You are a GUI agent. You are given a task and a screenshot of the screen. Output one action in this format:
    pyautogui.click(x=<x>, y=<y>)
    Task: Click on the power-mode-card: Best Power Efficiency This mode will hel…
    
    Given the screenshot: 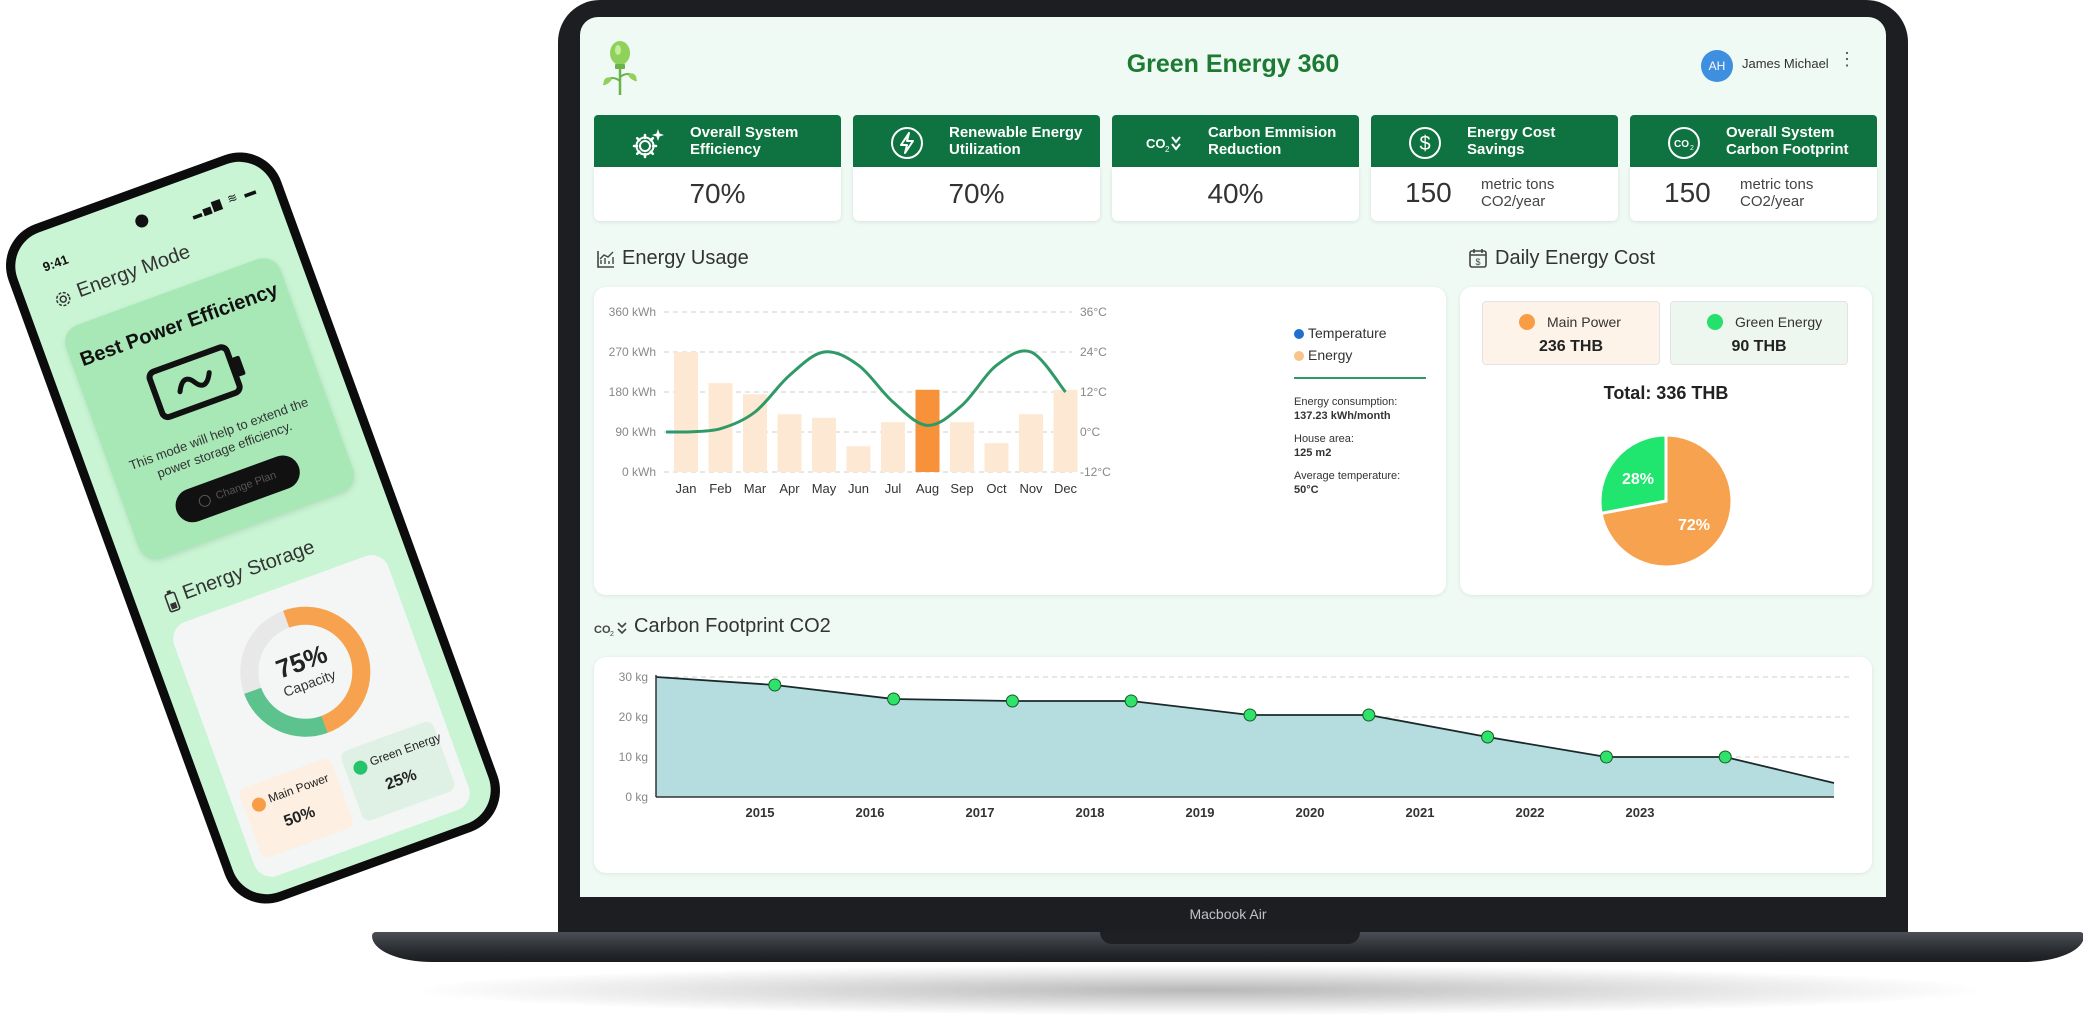 What is the action you would take?
    pyautogui.click(x=210, y=409)
    